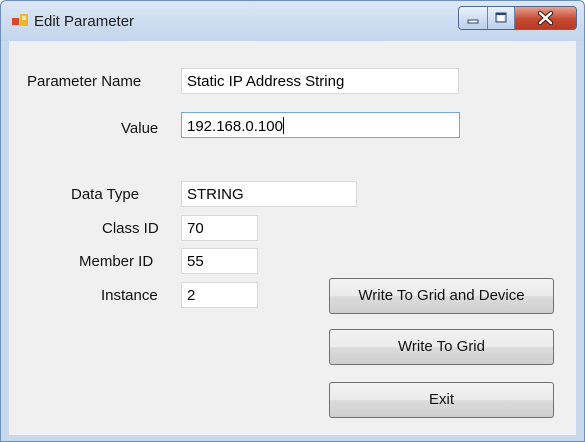 The width and height of the screenshot is (585, 442). I want to click on value-label: Value, so click(140, 128).